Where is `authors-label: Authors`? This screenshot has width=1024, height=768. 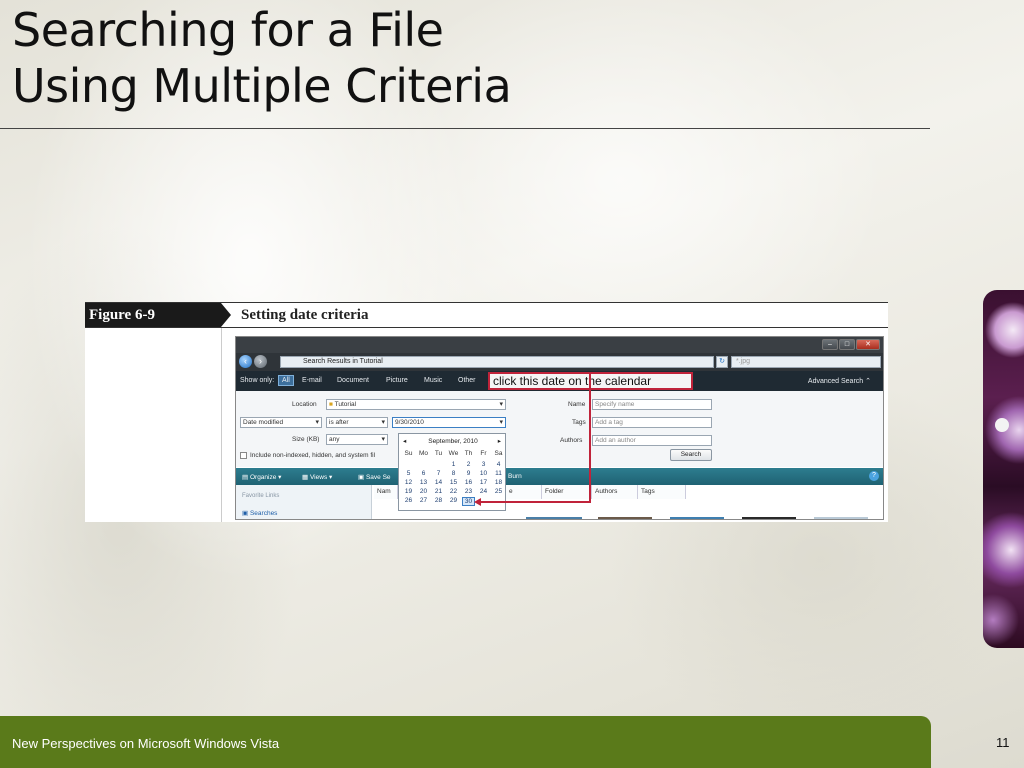 authors-label: Authors is located at coordinates (571, 440).